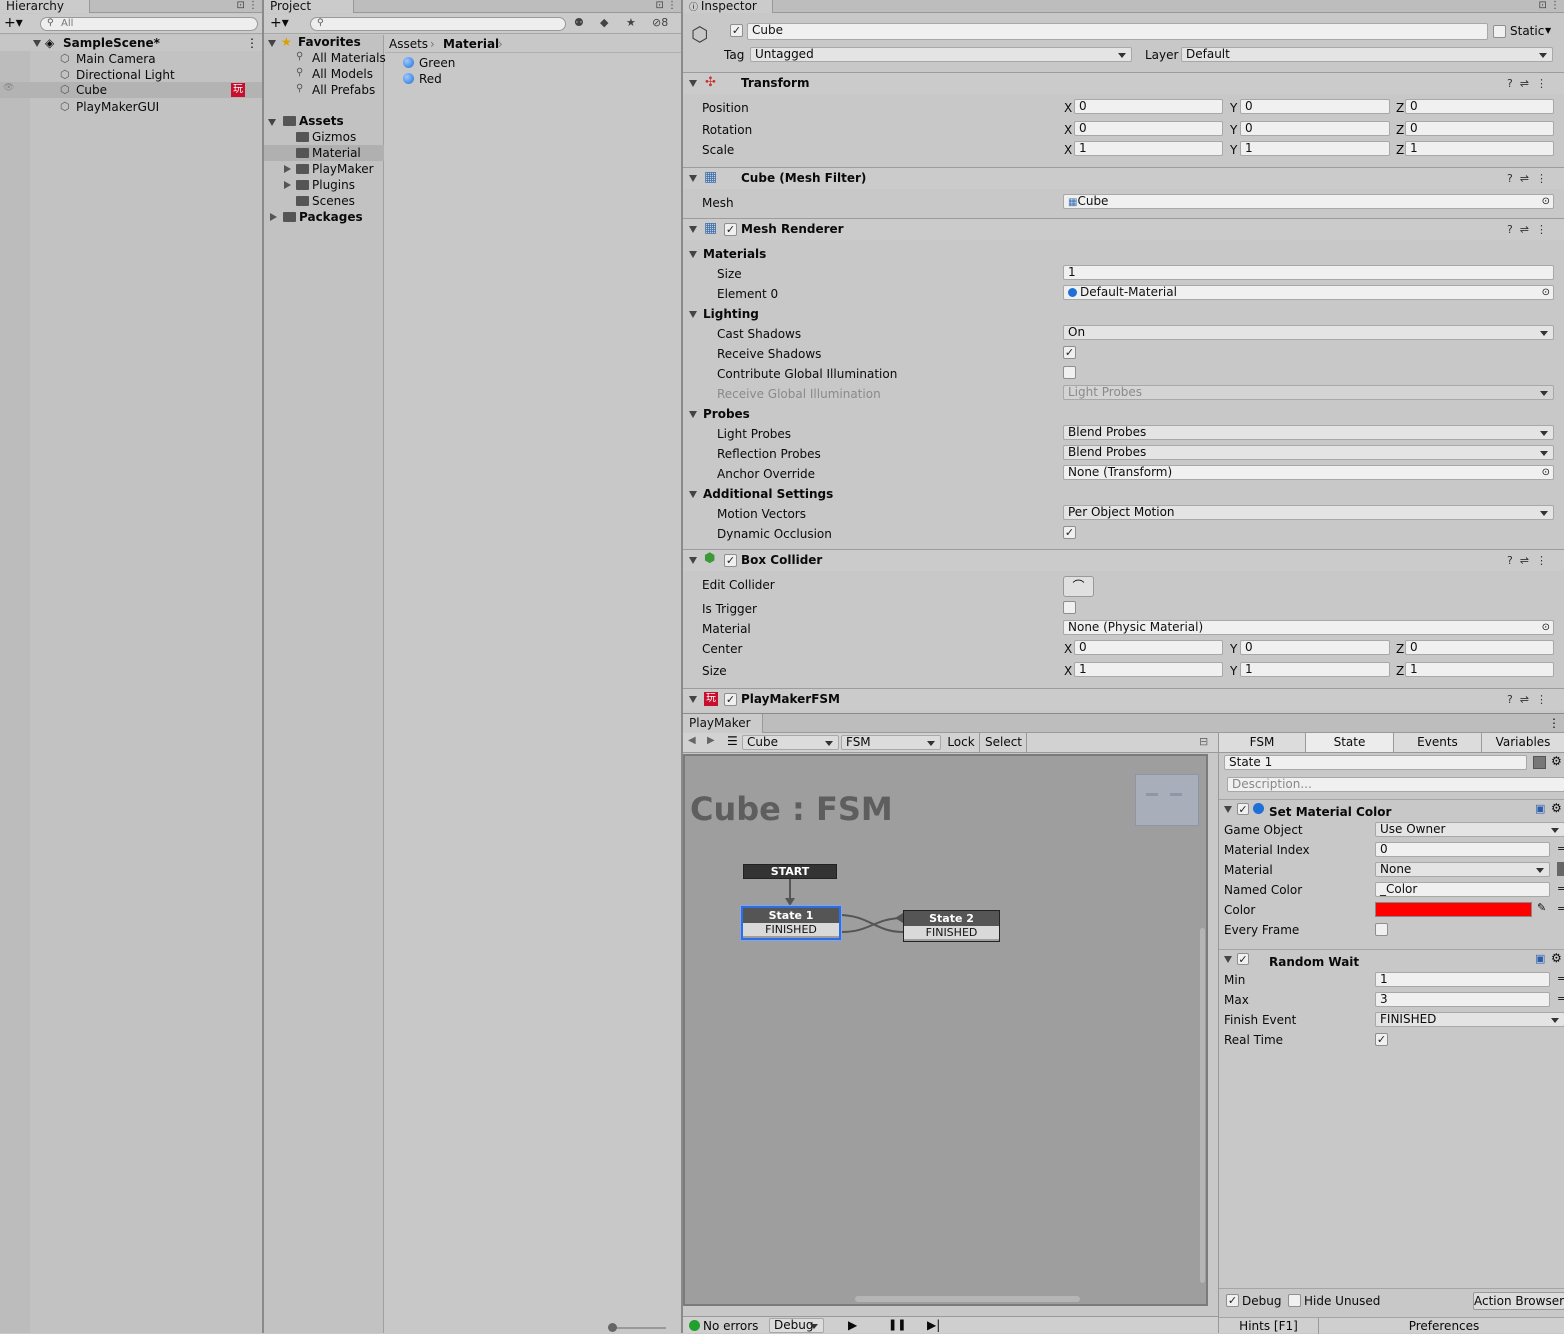 This screenshot has height=1334, width=1564. What do you see at coordinates (1381, 929) in the screenshot?
I see `every-frame-checkbox` at bounding box center [1381, 929].